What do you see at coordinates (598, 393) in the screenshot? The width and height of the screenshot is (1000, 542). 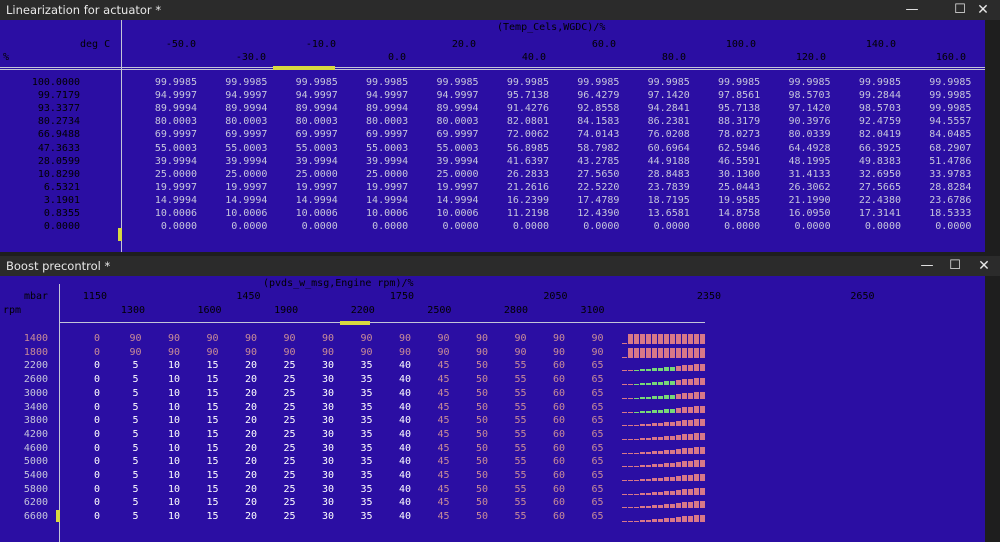 I see `table-cell: 65` at bounding box center [598, 393].